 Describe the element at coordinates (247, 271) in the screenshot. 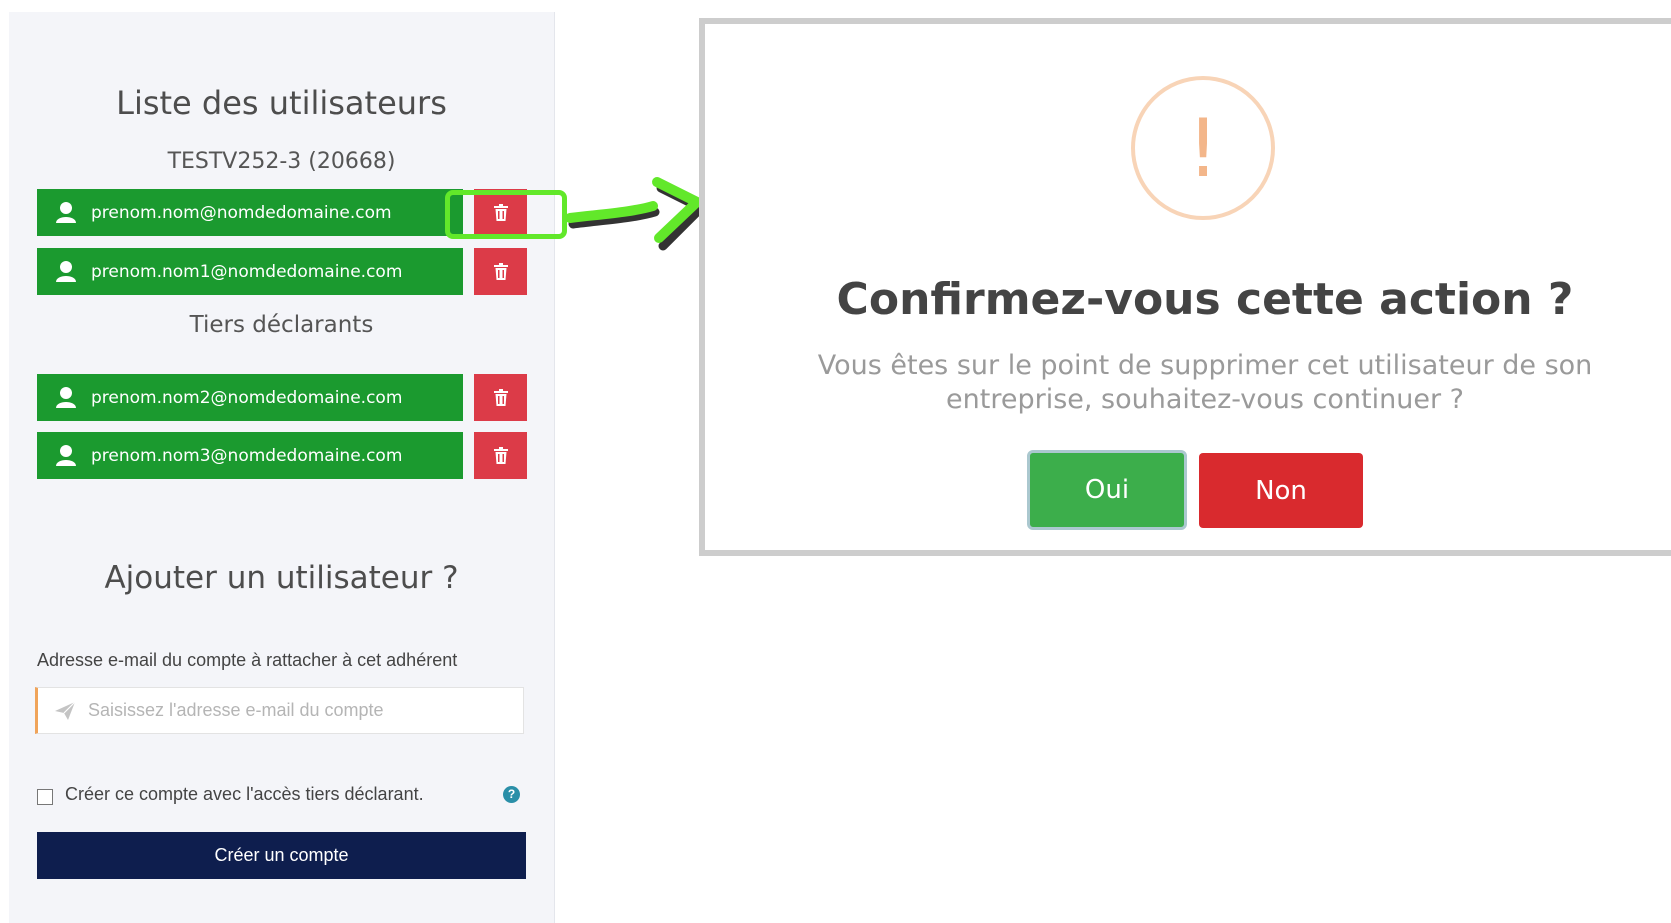

I see `user-email: prenom.nom1@nomdedomaine.com` at that location.